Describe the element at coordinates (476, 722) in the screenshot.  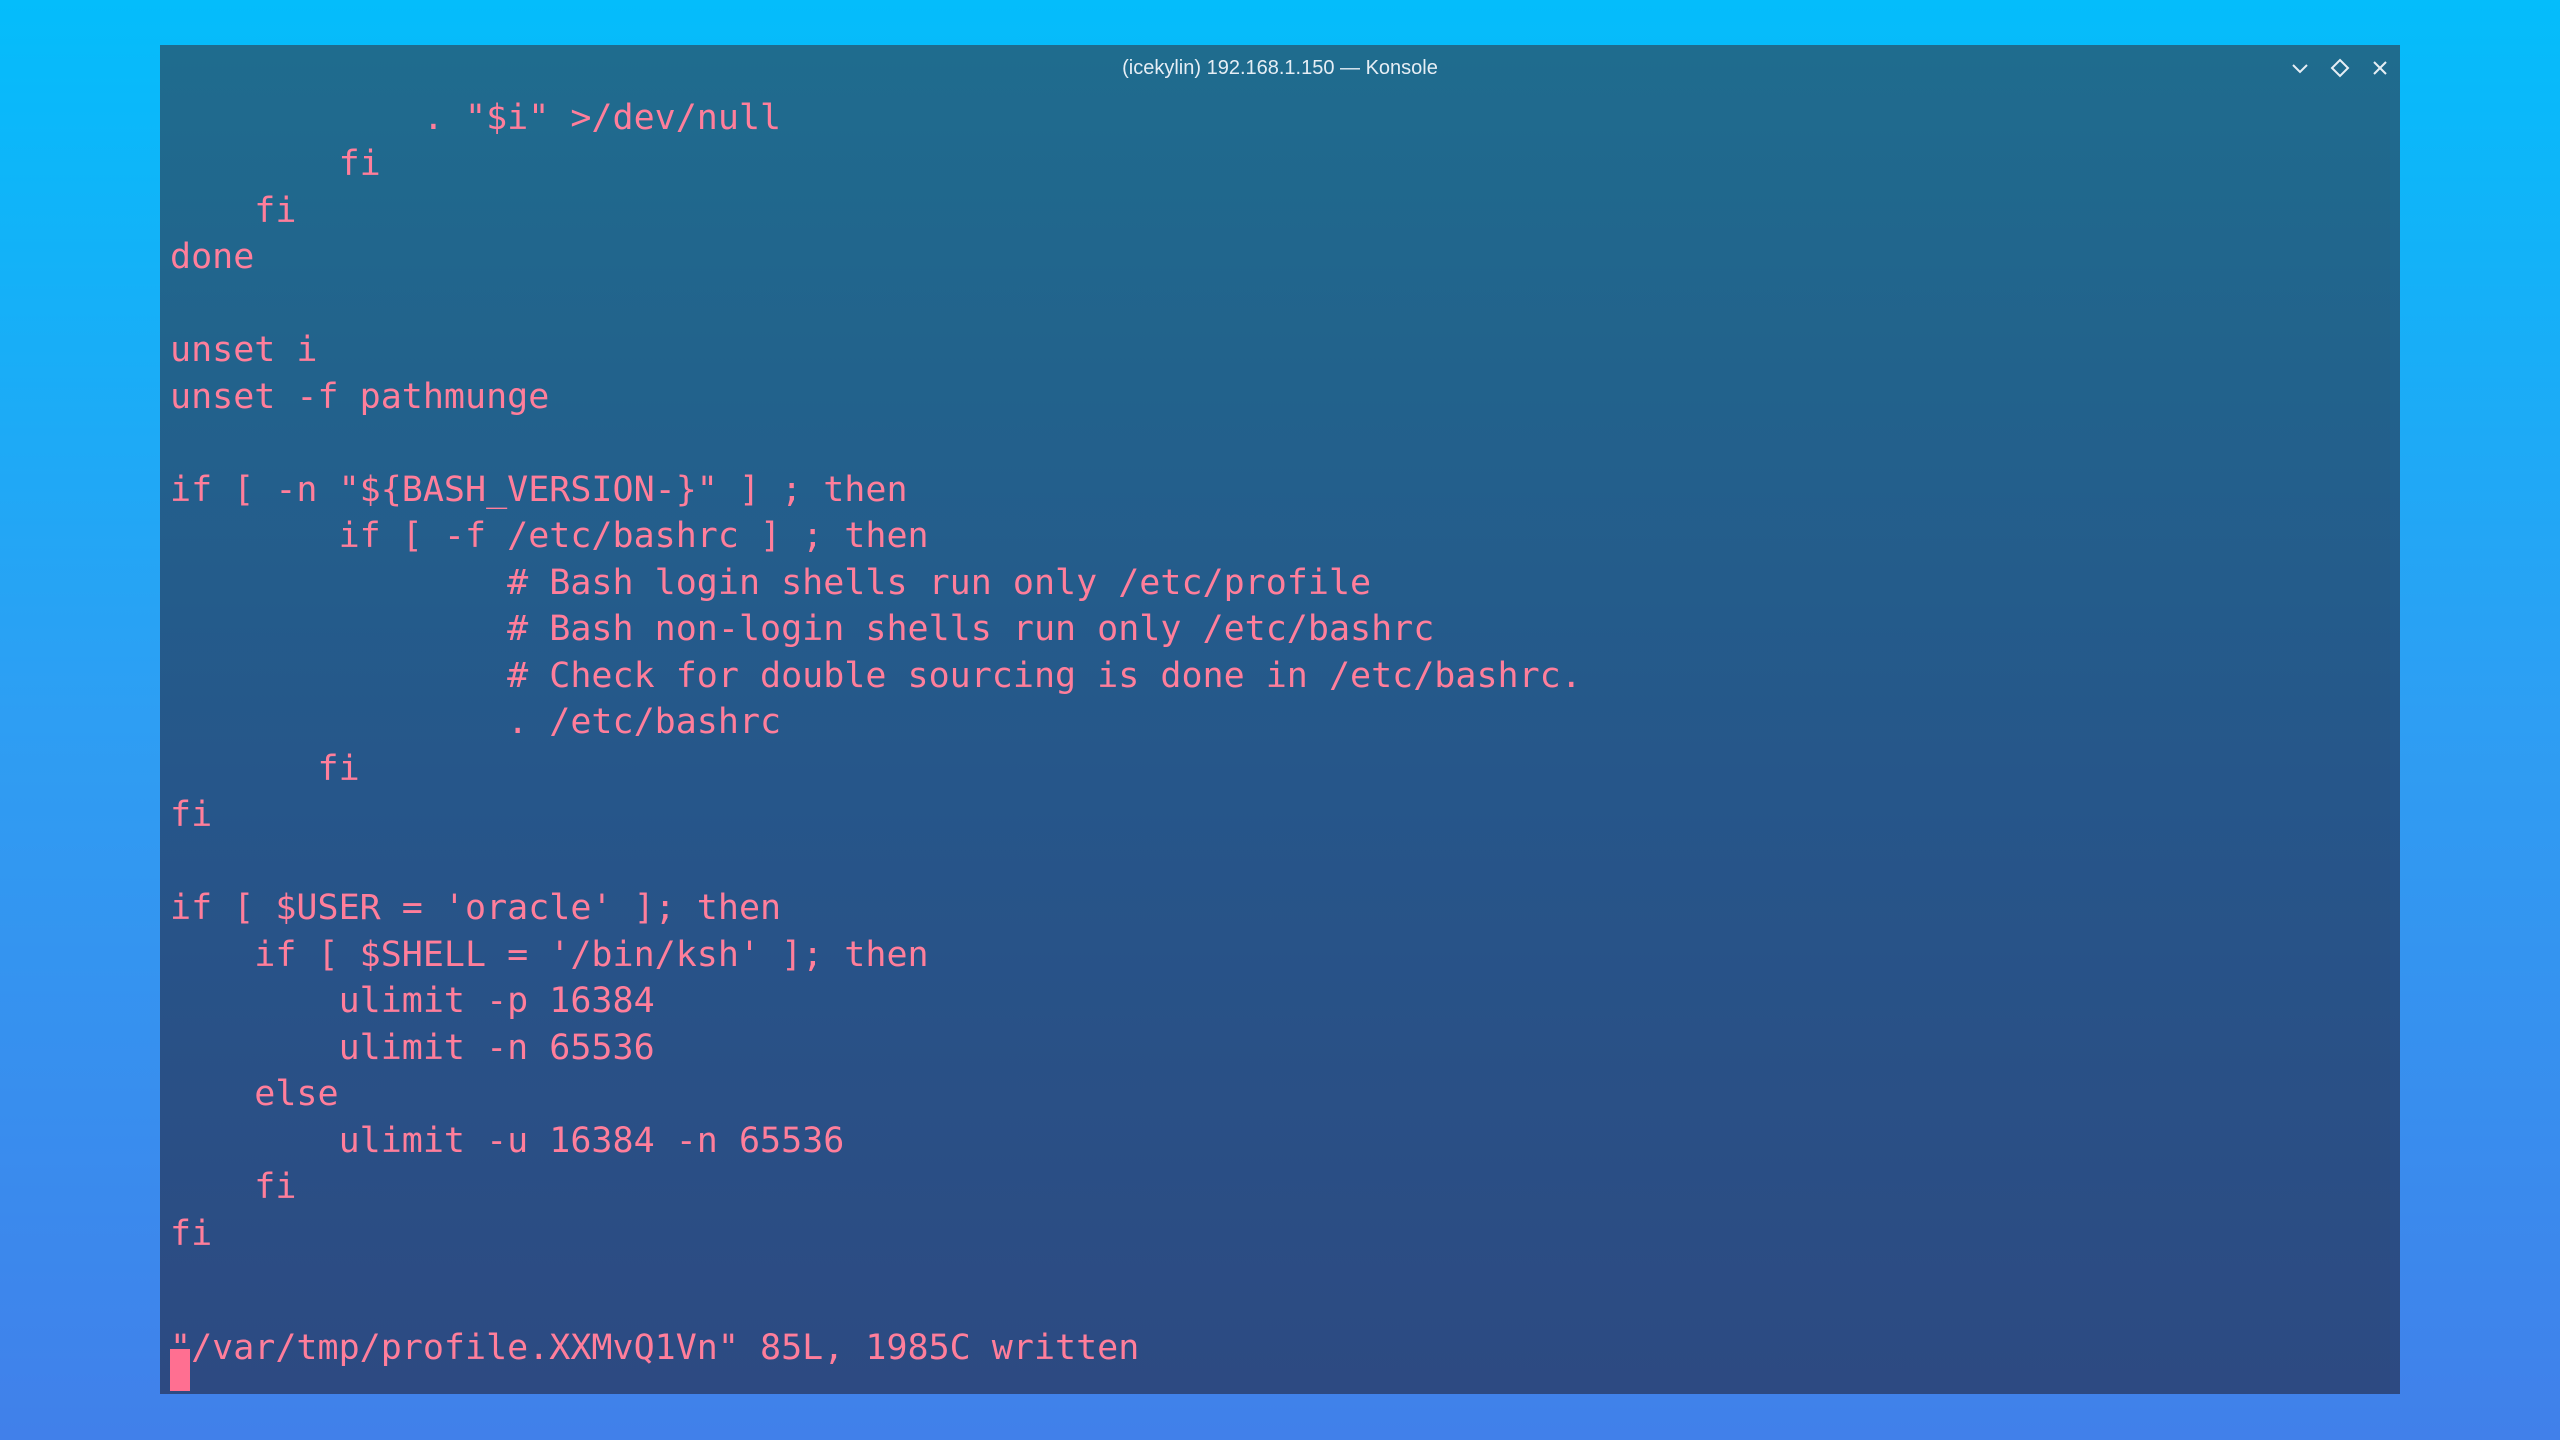
I see `terminal-line: . /etc/bashrc` at that location.